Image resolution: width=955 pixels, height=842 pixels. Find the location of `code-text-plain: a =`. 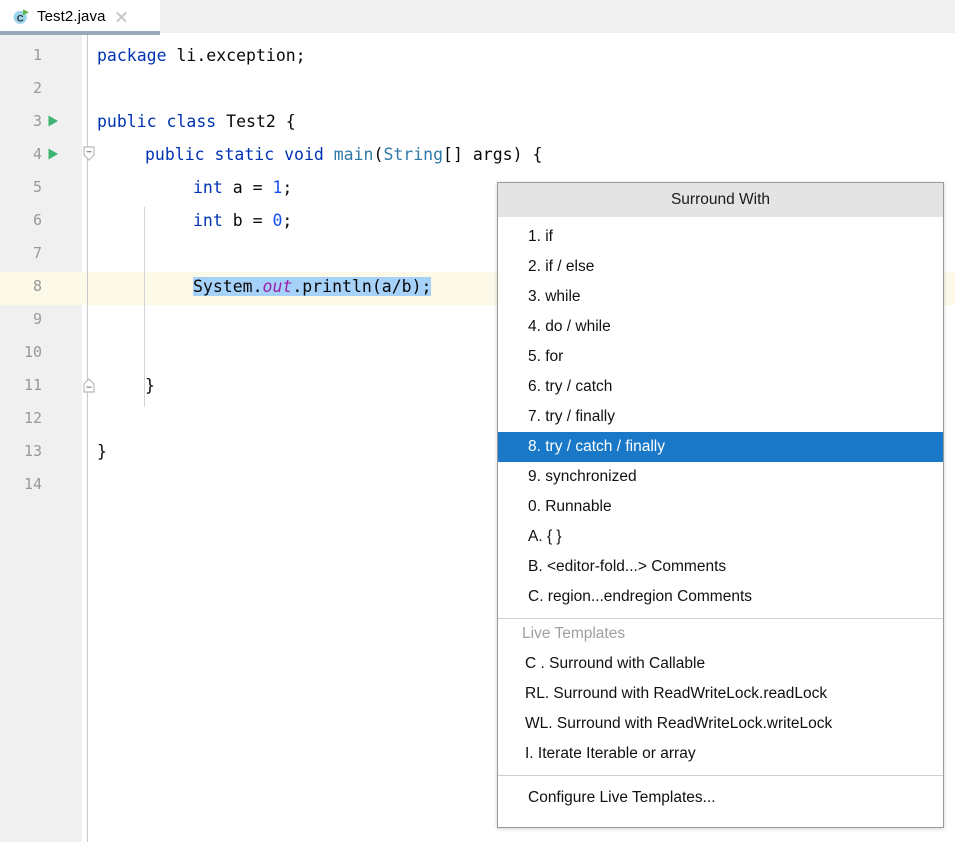

code-text-plain: a = is located at coordinates (247, 187).